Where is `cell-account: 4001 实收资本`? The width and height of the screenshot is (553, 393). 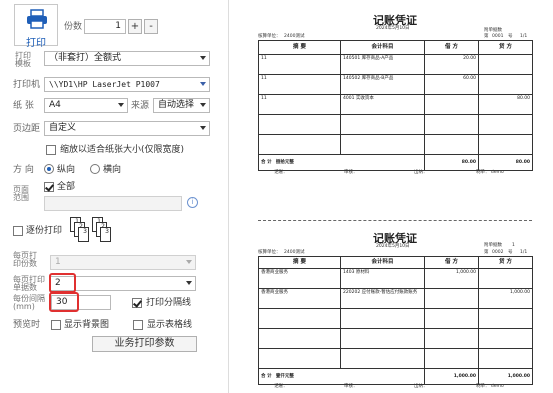
cell-account: 4001 实收资本 is located at coordinates (382, 104).